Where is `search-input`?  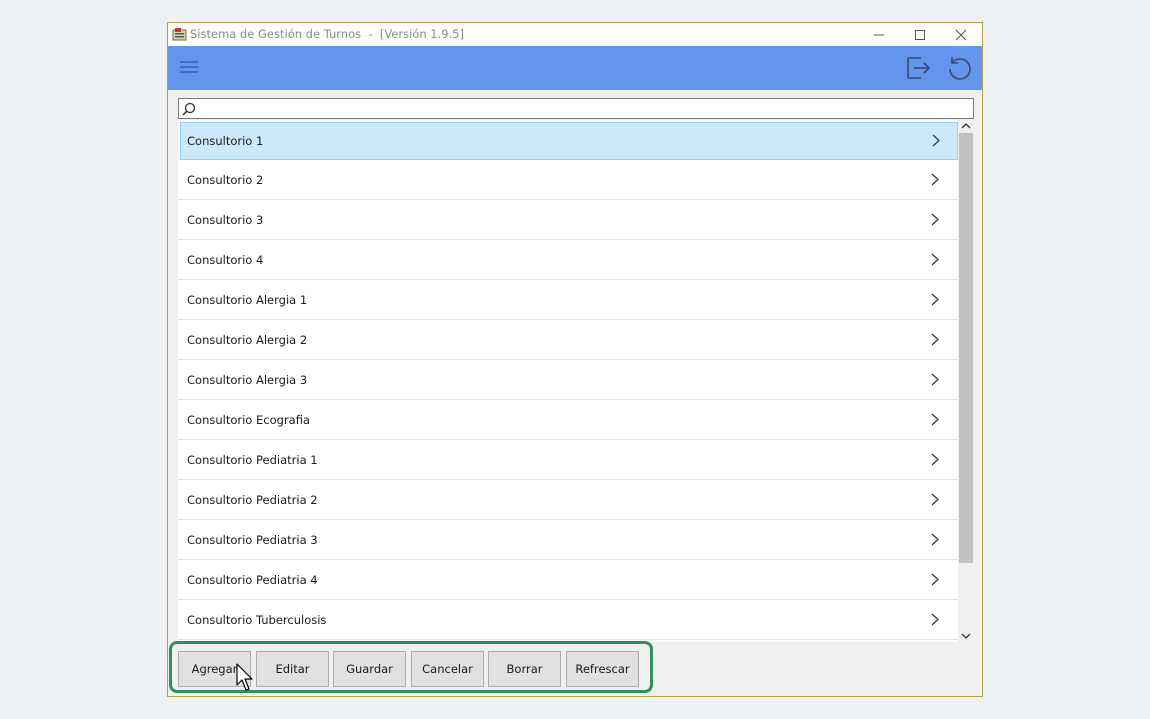 search-input is located at coordinates (586, 109).